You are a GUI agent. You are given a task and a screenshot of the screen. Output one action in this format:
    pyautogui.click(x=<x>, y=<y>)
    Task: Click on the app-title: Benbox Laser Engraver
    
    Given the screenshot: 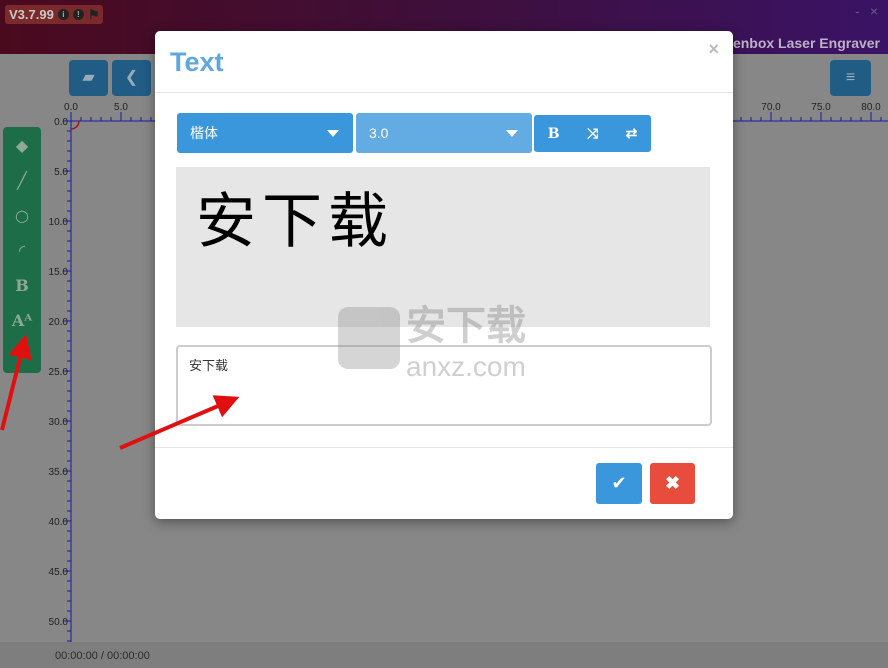 What is the action you would take?
    pyautogui.click(x=801, y=43)
    